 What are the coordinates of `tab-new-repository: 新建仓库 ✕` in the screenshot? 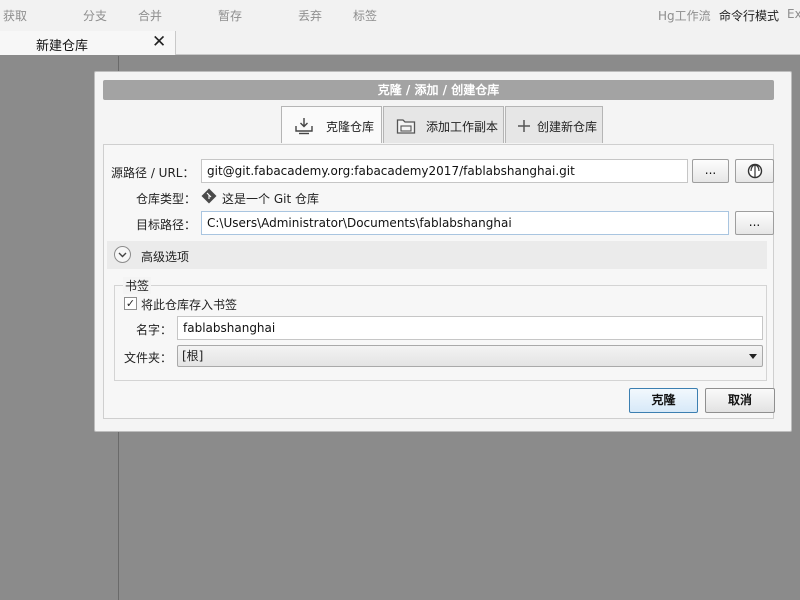 It's located at (88, 43).